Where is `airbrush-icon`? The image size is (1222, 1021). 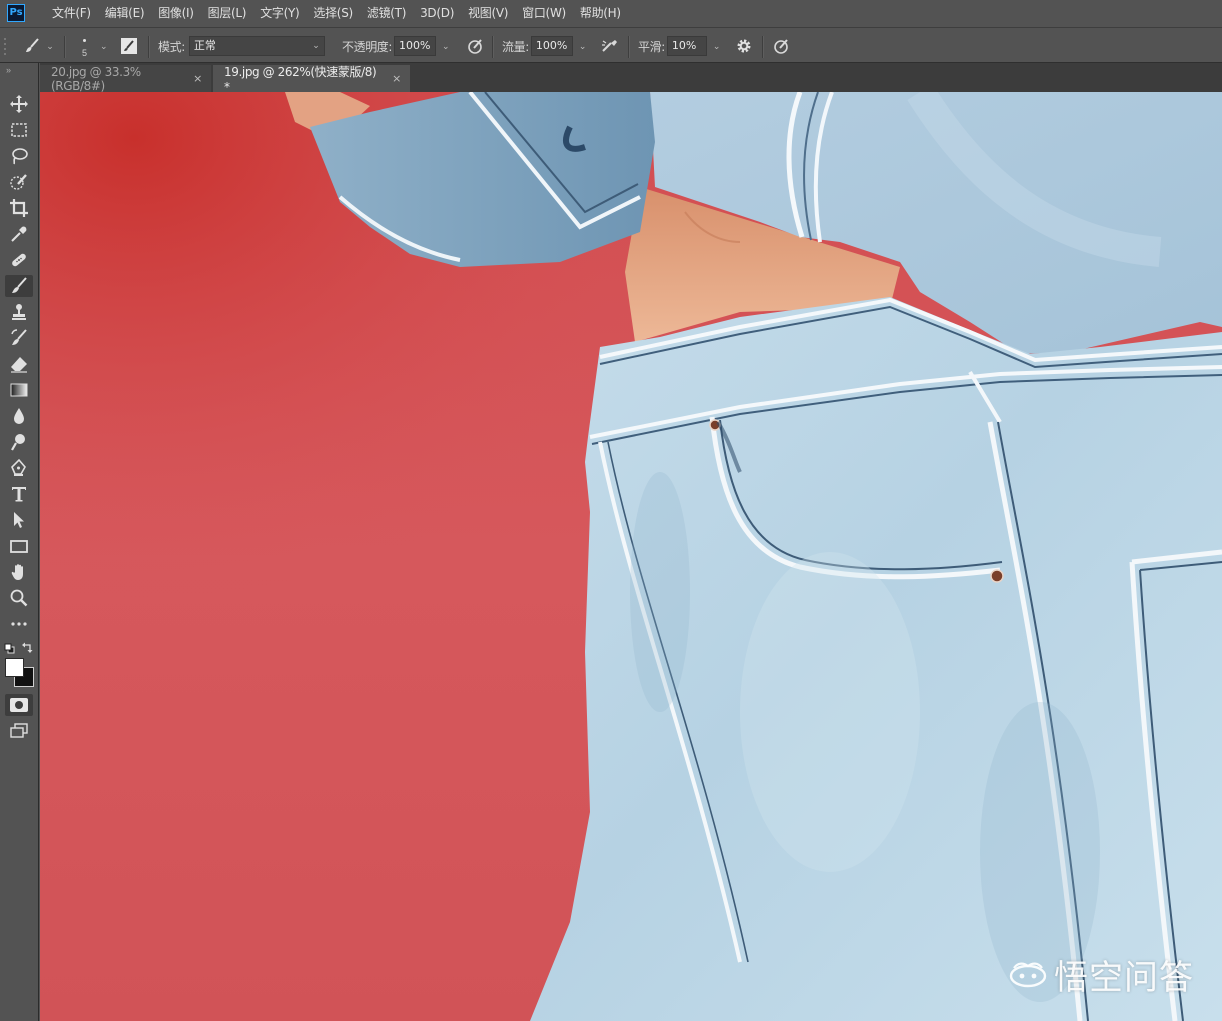
airbrush-icon is located at coordinates (609, 46).